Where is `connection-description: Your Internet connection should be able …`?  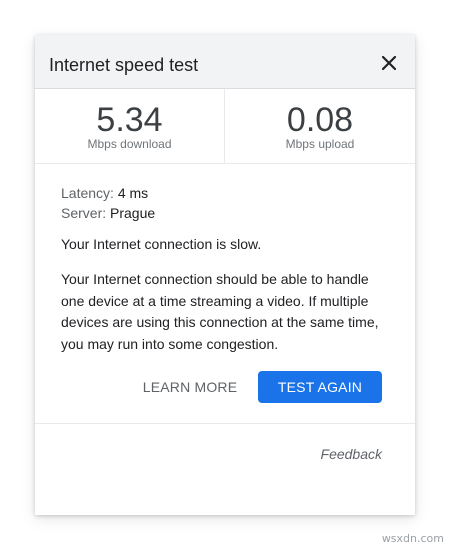 connection-description: Your Internet connection should be able … is located at coordinates (220, 311).